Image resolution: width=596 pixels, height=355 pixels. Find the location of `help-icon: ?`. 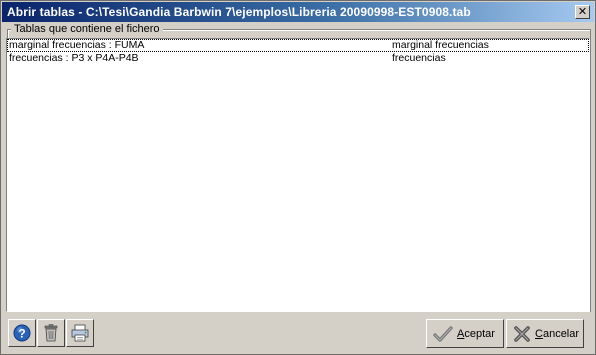

help-icon: ? is located at coordinates (22, 333).